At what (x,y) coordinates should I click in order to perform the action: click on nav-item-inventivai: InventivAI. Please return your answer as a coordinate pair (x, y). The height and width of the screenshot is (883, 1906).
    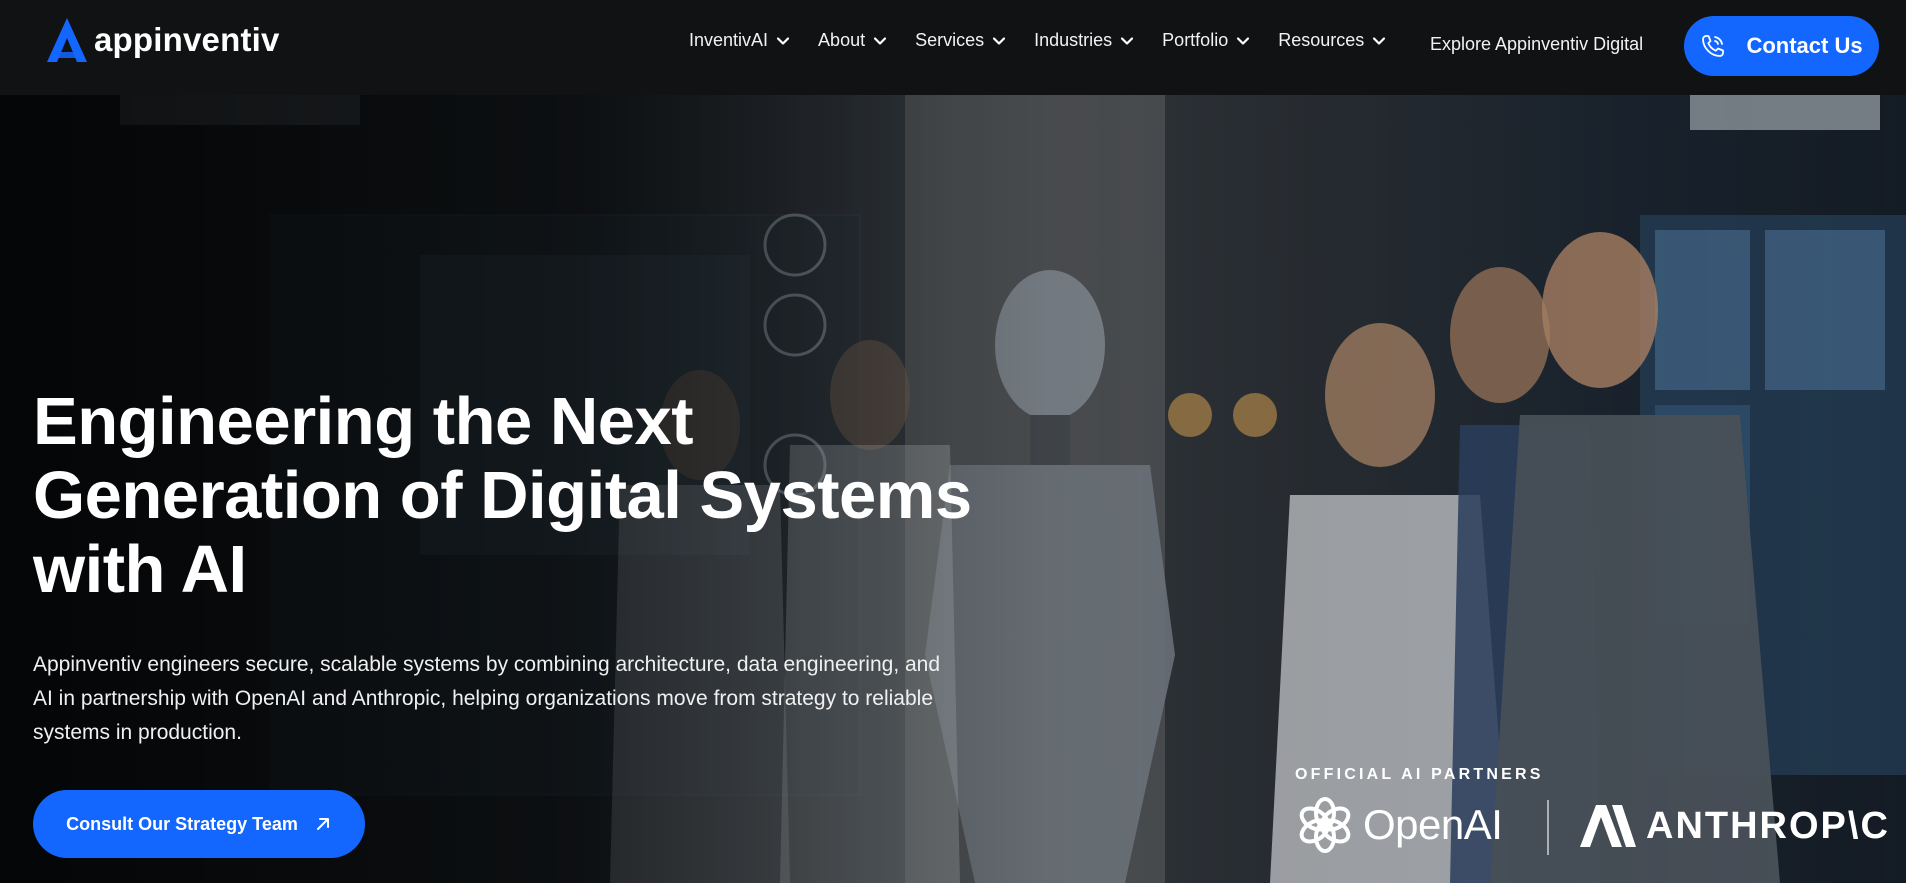
    Looking at the image, I should click on (740, 40).